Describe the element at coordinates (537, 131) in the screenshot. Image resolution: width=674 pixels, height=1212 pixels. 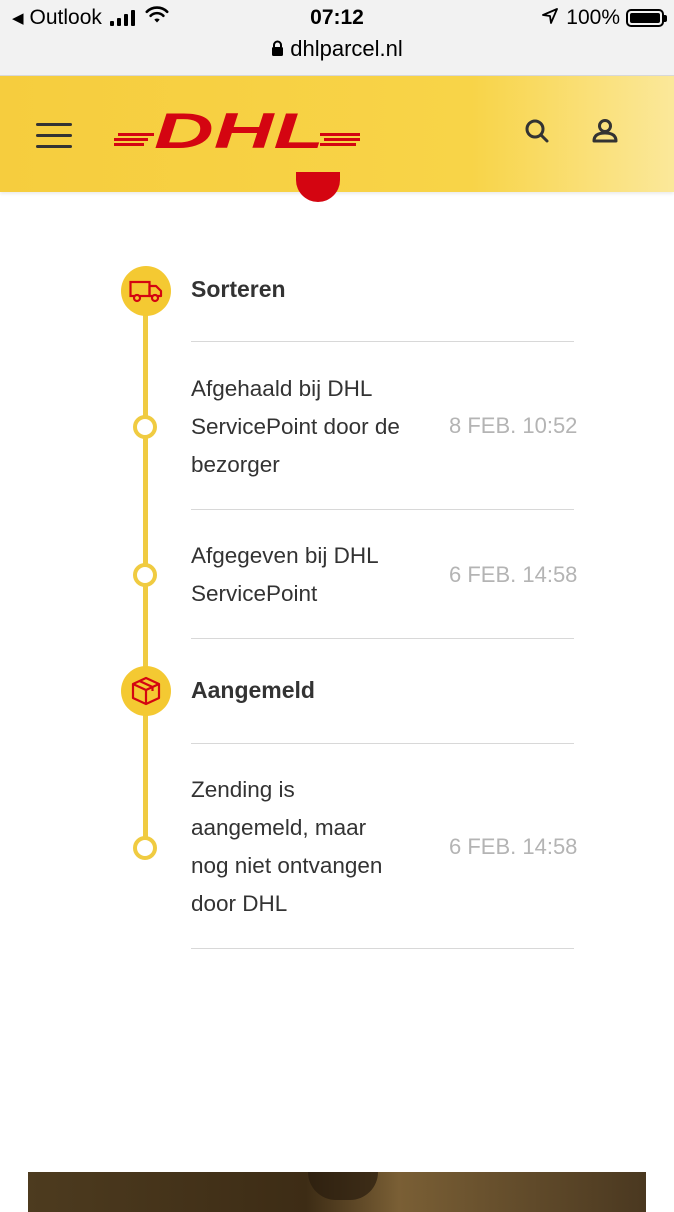
I see `search-icon` at that location.